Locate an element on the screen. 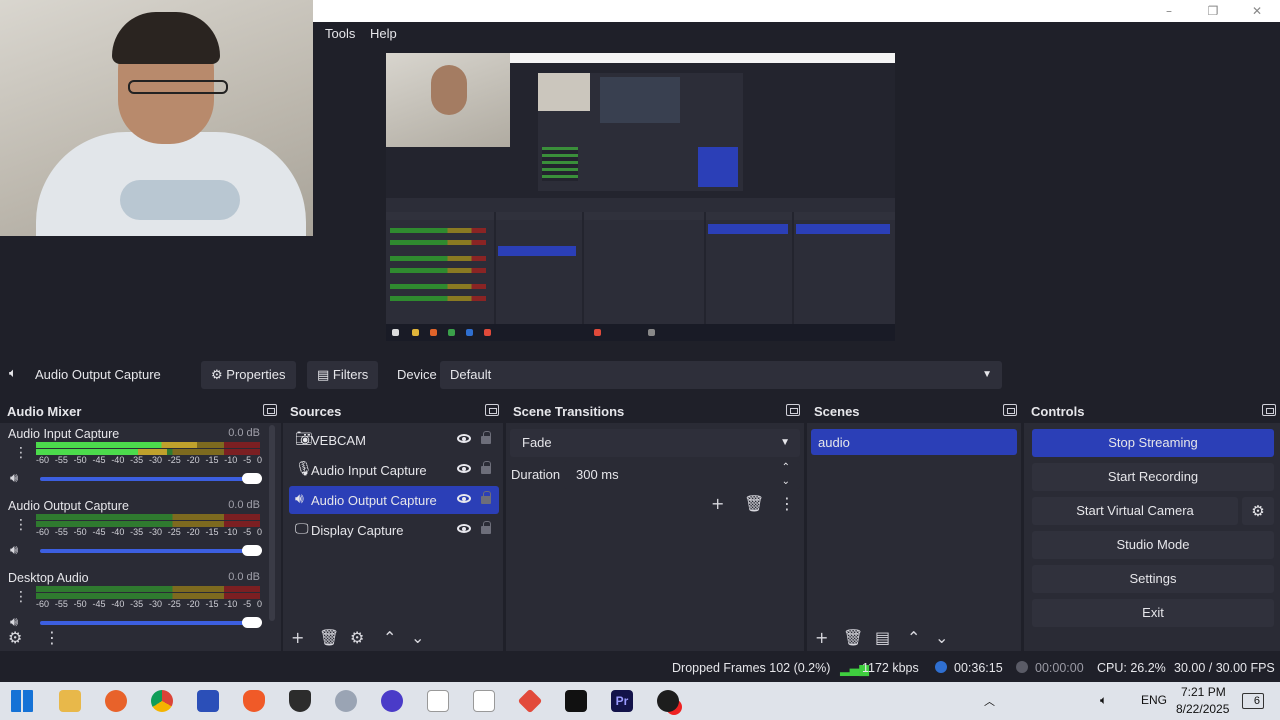 This screenshot has height=720, width=1280. audio-mixer-footer: ⚙ ⋮ is located at coordinates (140, 638).